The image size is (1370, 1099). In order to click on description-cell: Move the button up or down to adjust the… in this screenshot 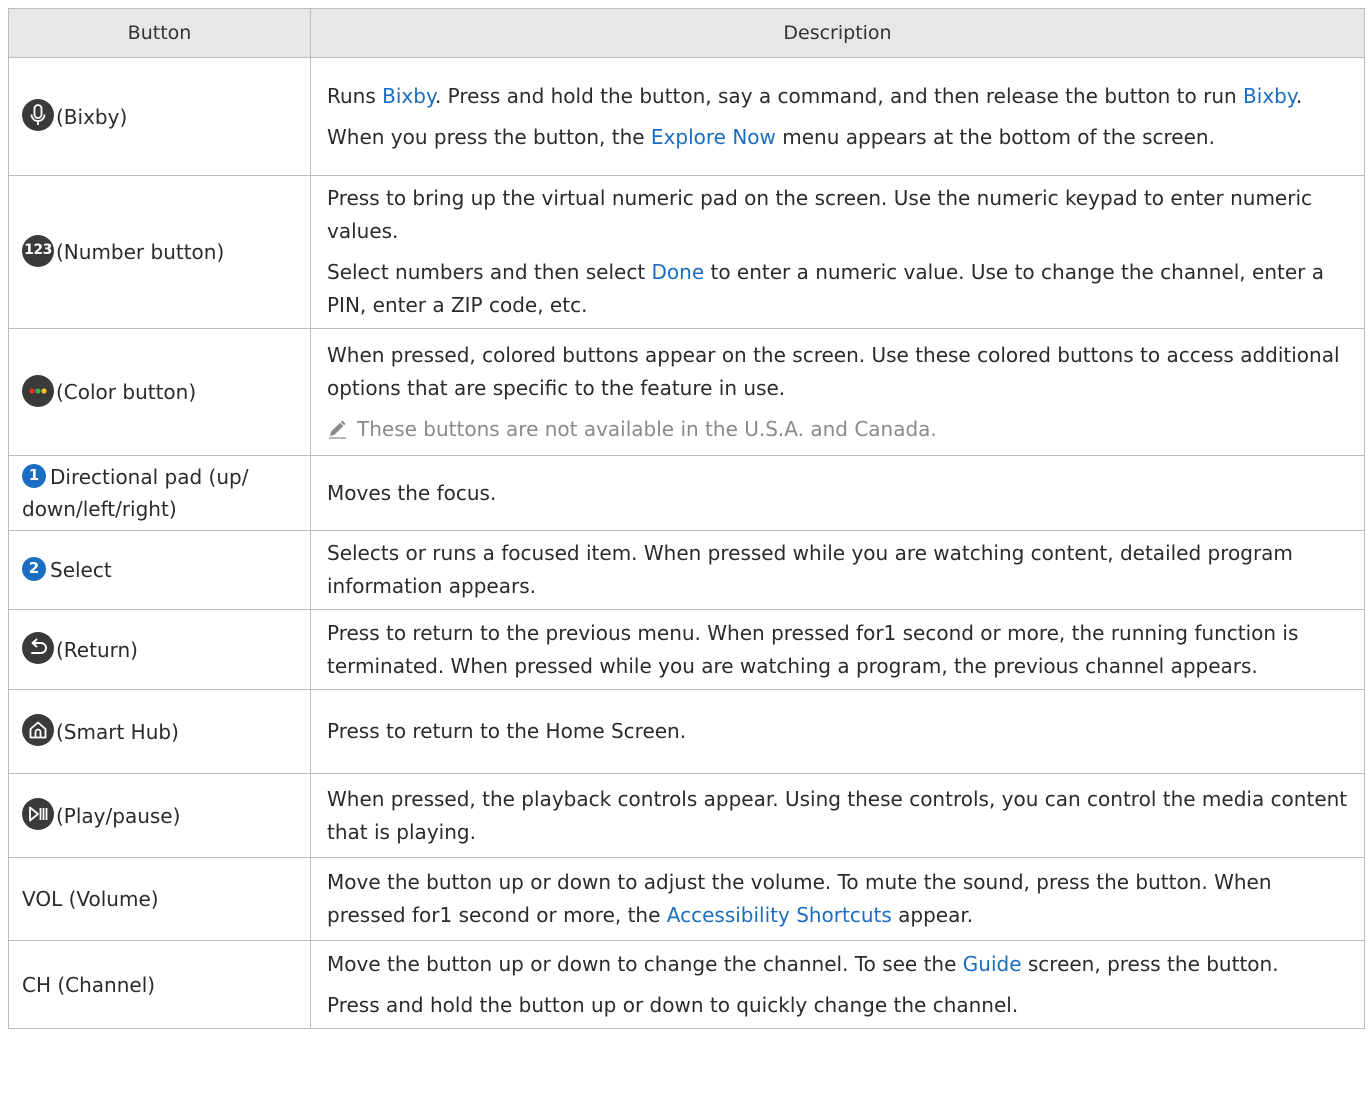, I will do `click(837, 899)`.